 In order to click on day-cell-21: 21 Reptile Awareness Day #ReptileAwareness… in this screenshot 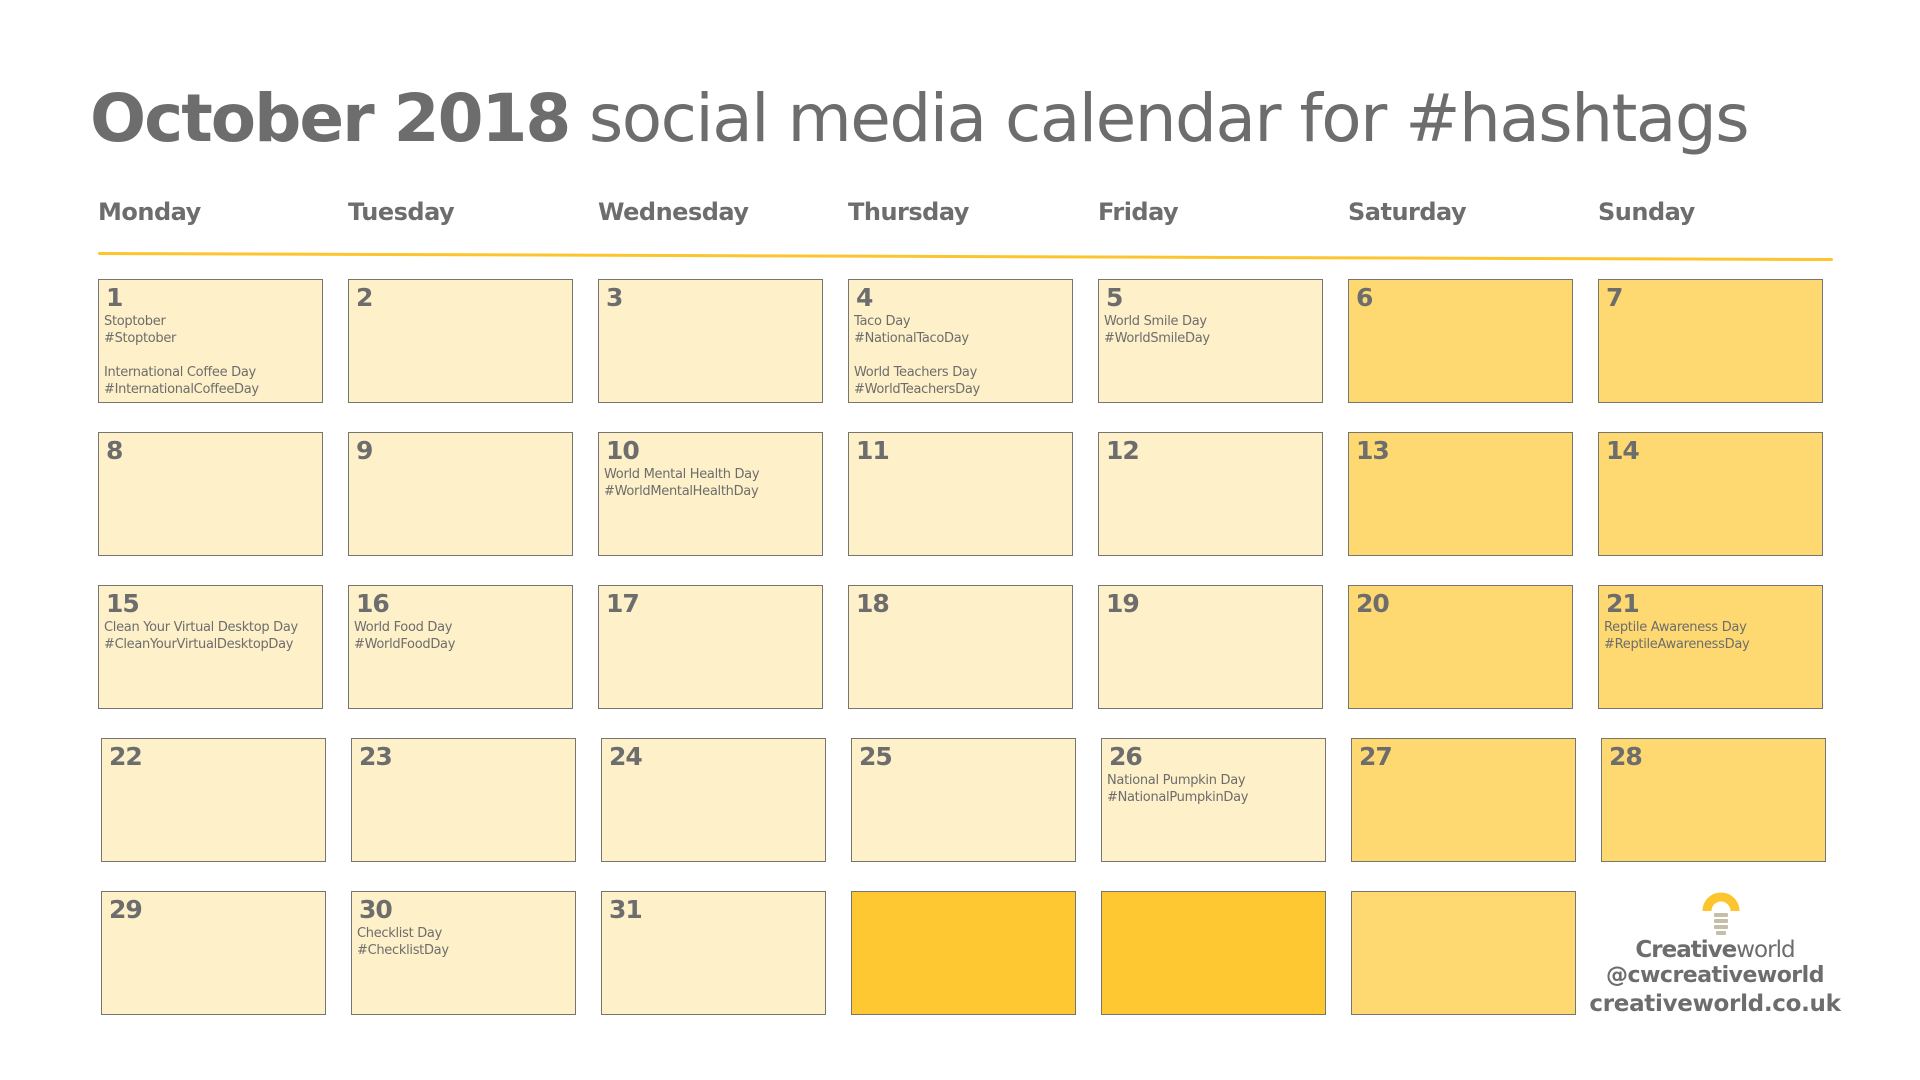, I will do `click(1710, 647)`.